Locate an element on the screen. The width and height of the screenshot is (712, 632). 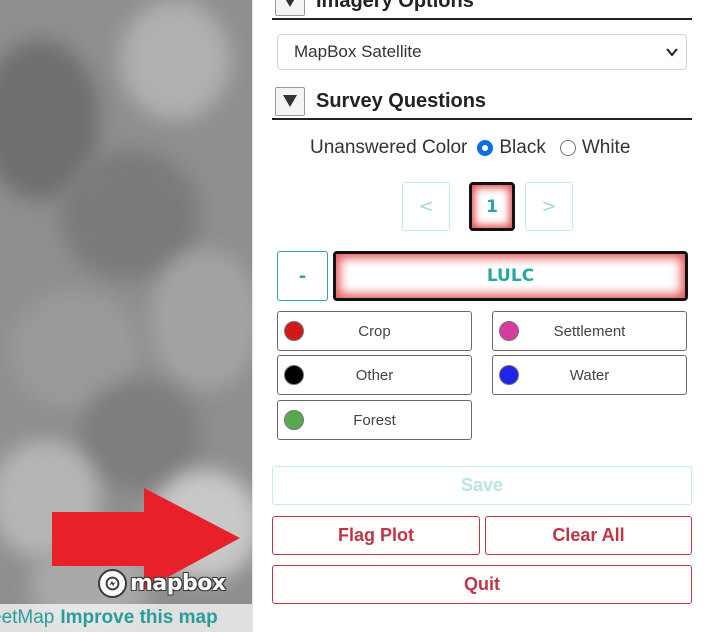
answer-water-button: Water is located at coordinates (589, 375).